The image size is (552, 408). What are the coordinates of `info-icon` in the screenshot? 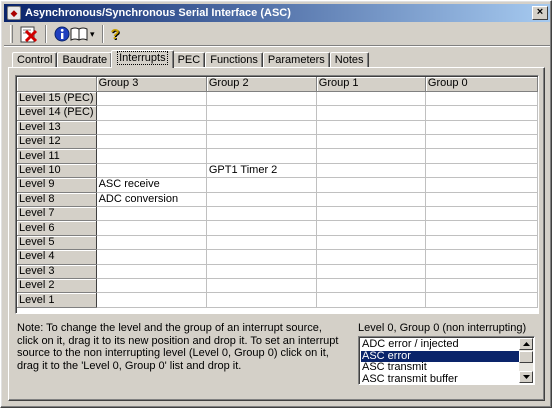 It's located at (62, 34).